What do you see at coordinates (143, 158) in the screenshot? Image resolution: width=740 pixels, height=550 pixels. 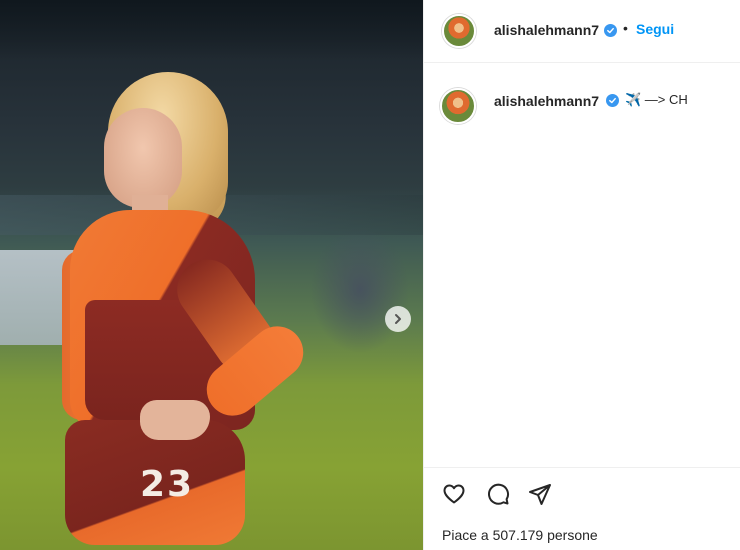 I see `player-face` at bounding box center [143, 158].